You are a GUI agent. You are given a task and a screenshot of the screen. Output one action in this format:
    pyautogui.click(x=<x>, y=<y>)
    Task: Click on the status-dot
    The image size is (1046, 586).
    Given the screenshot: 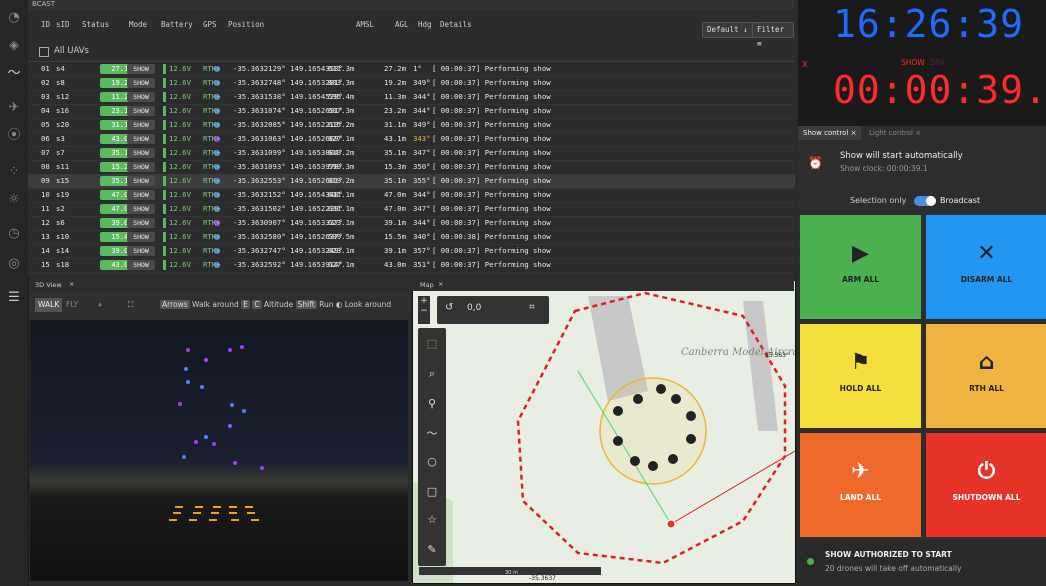 What is the action you would take?
    pyautogui.click(x=810, y=561)
    